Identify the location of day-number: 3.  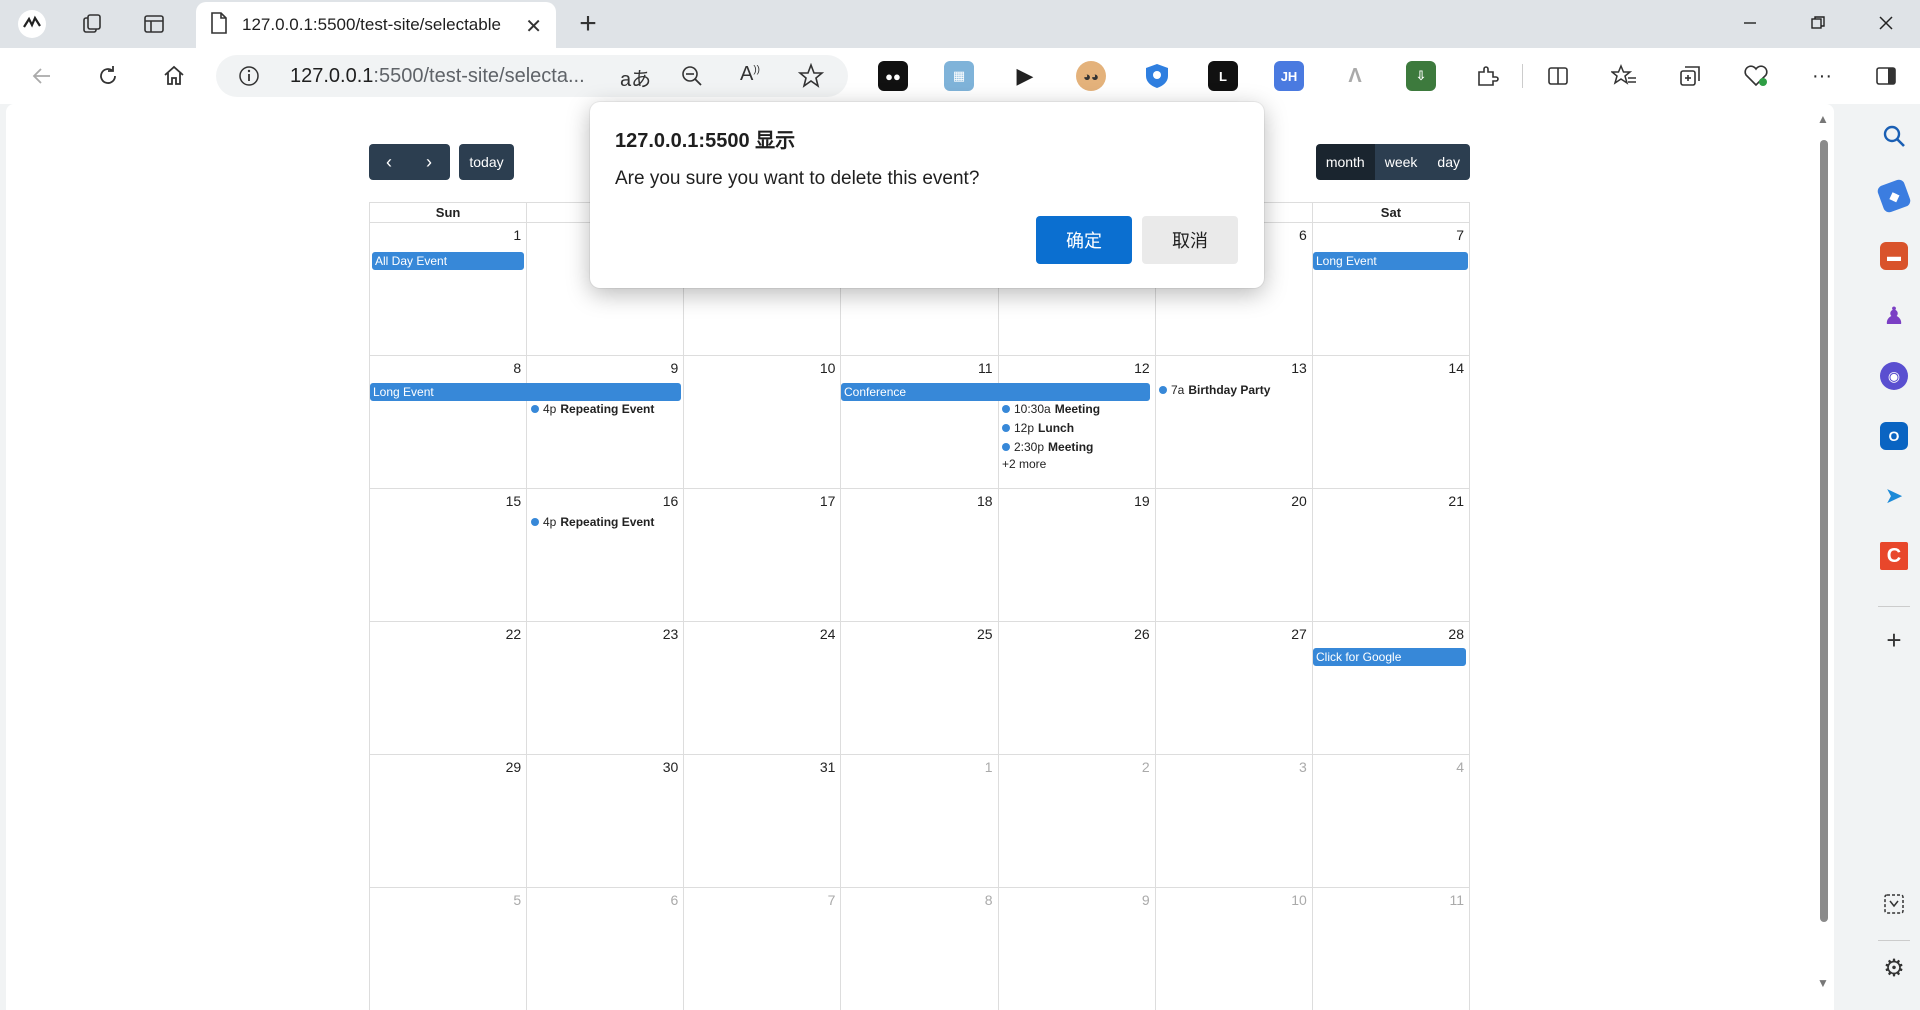
(1303, 767).